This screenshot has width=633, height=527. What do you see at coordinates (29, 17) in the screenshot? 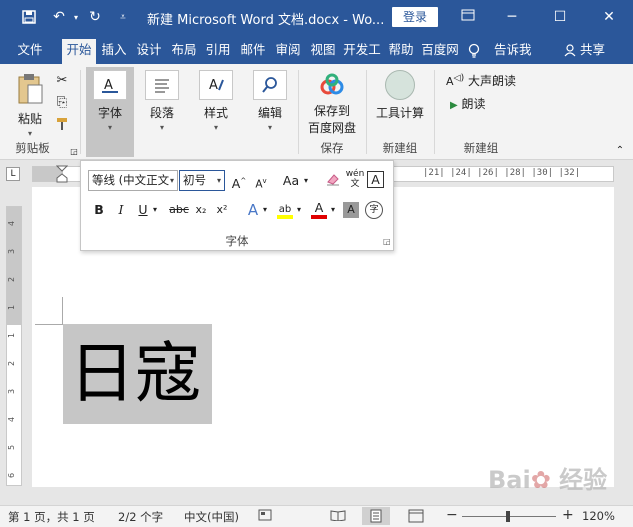
I see `save-icon` at bounding box center [29, 17].